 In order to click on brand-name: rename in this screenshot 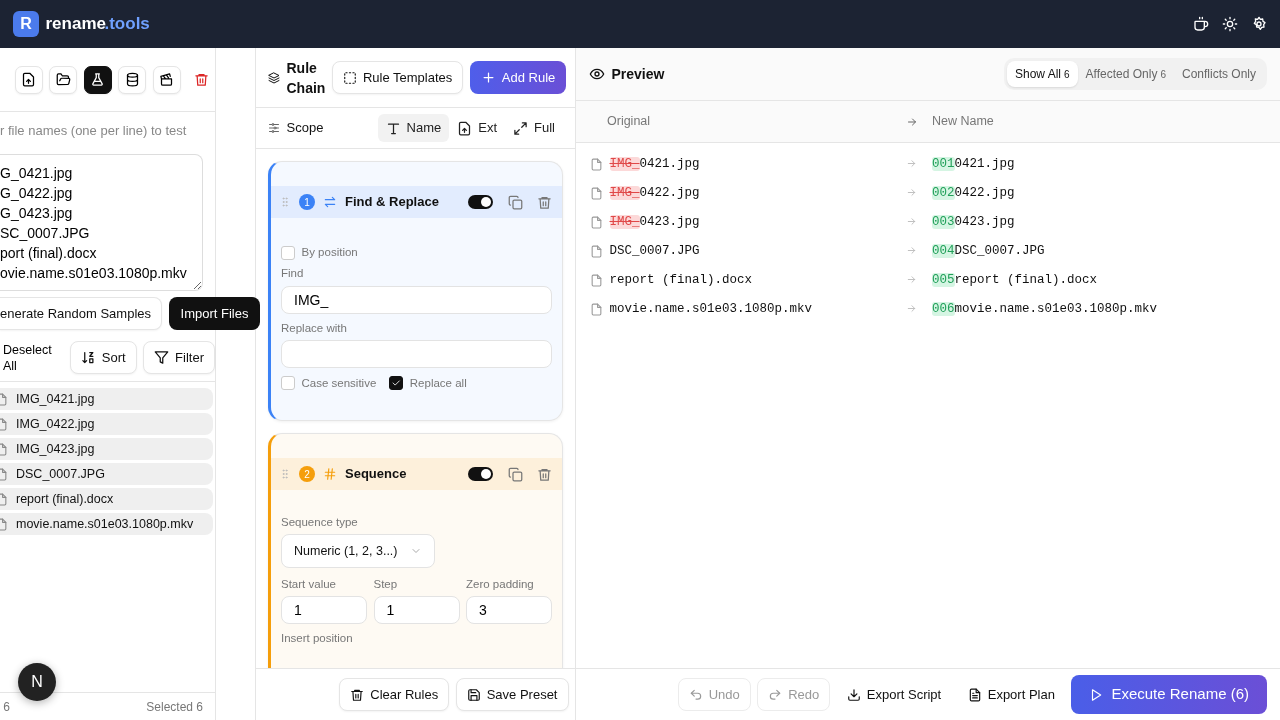, I will do `click(75, 24)`.